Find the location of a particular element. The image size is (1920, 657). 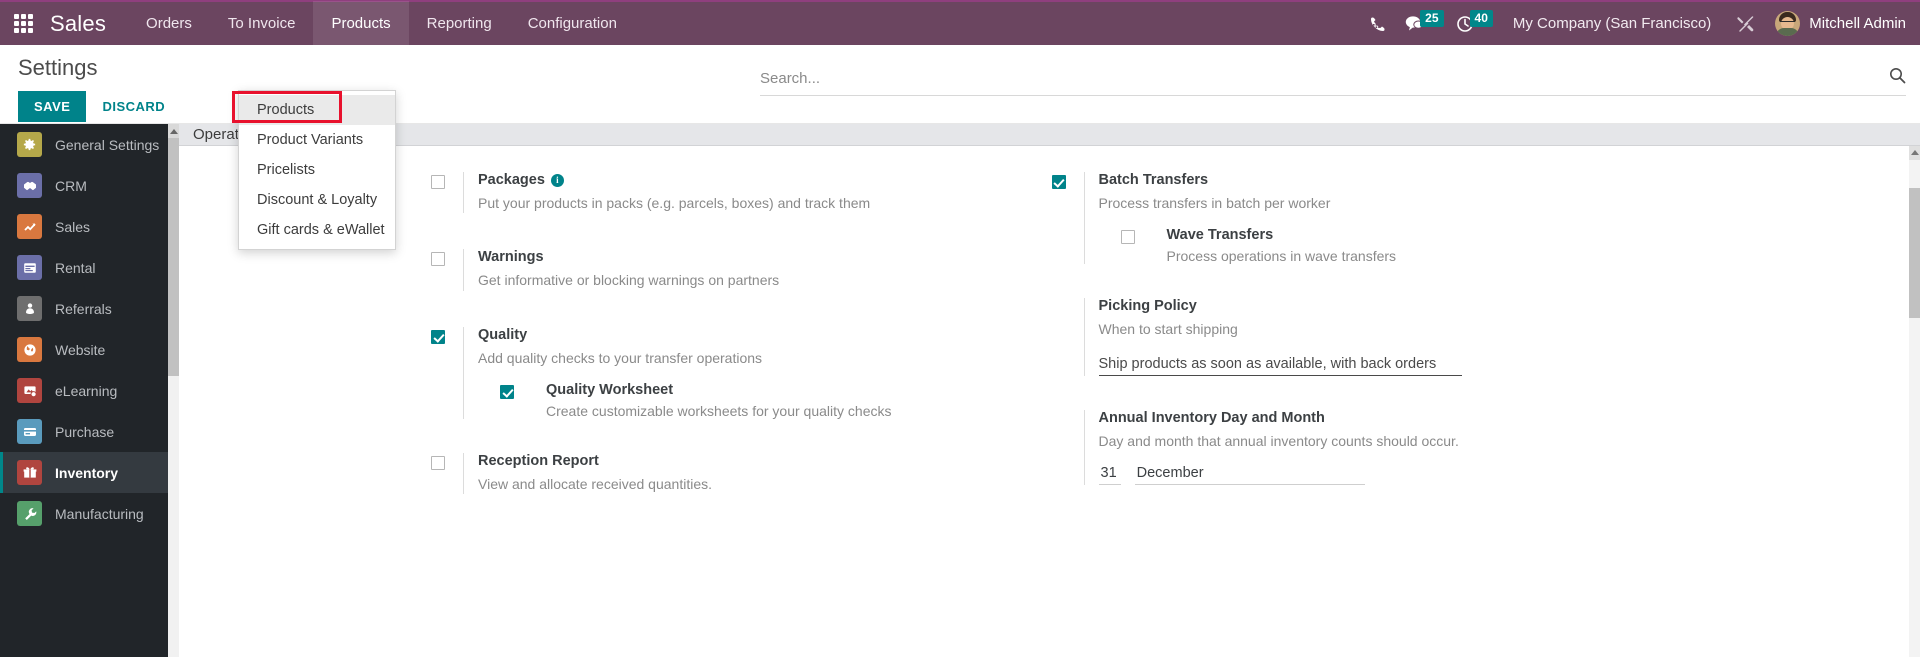

dropdown-item-discount-loyalty: Discount & Loyalty is located at coordinates (317, 200).